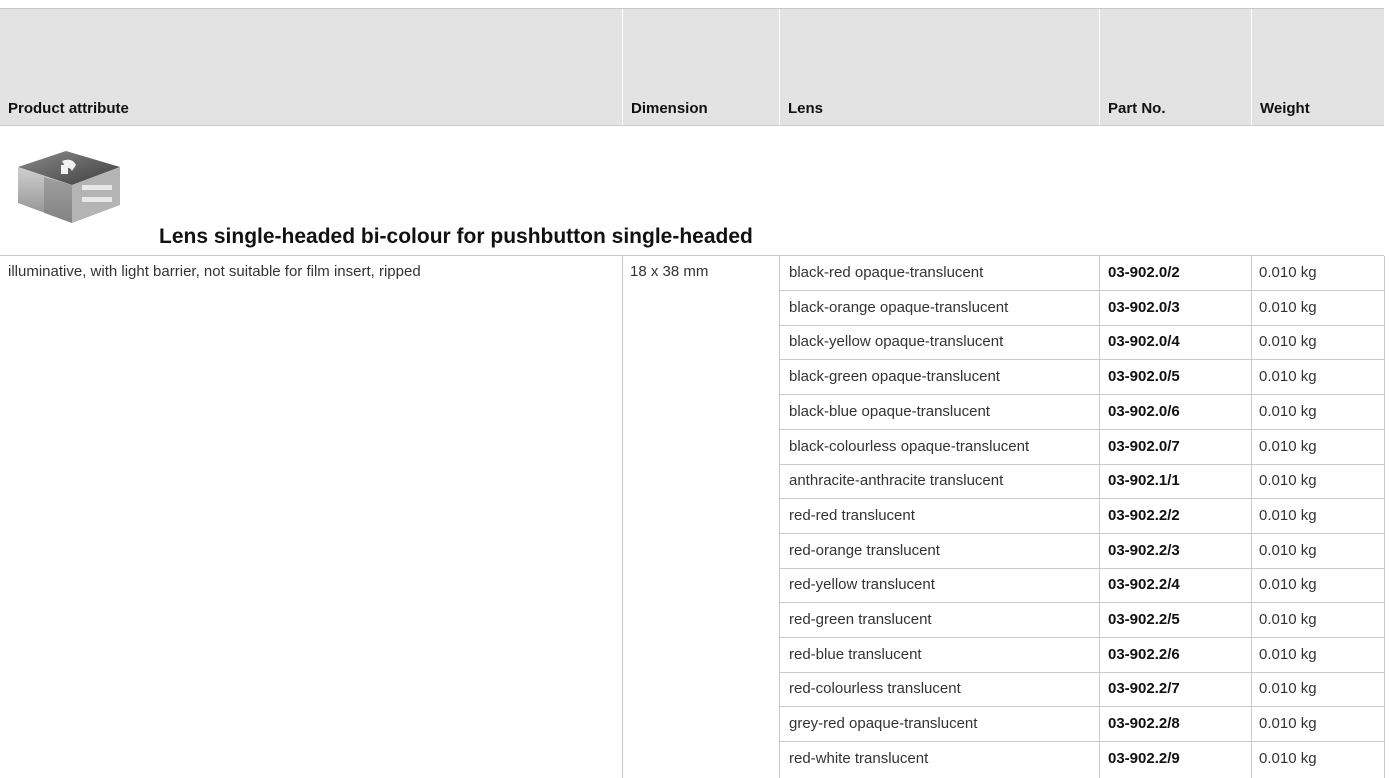 Image resolution: width=1389 pixels, height=778 pixels. Describe the element at coordinates (311, 67) in the screenshot. I see `header-product-attribute: Product attribute` at that location.